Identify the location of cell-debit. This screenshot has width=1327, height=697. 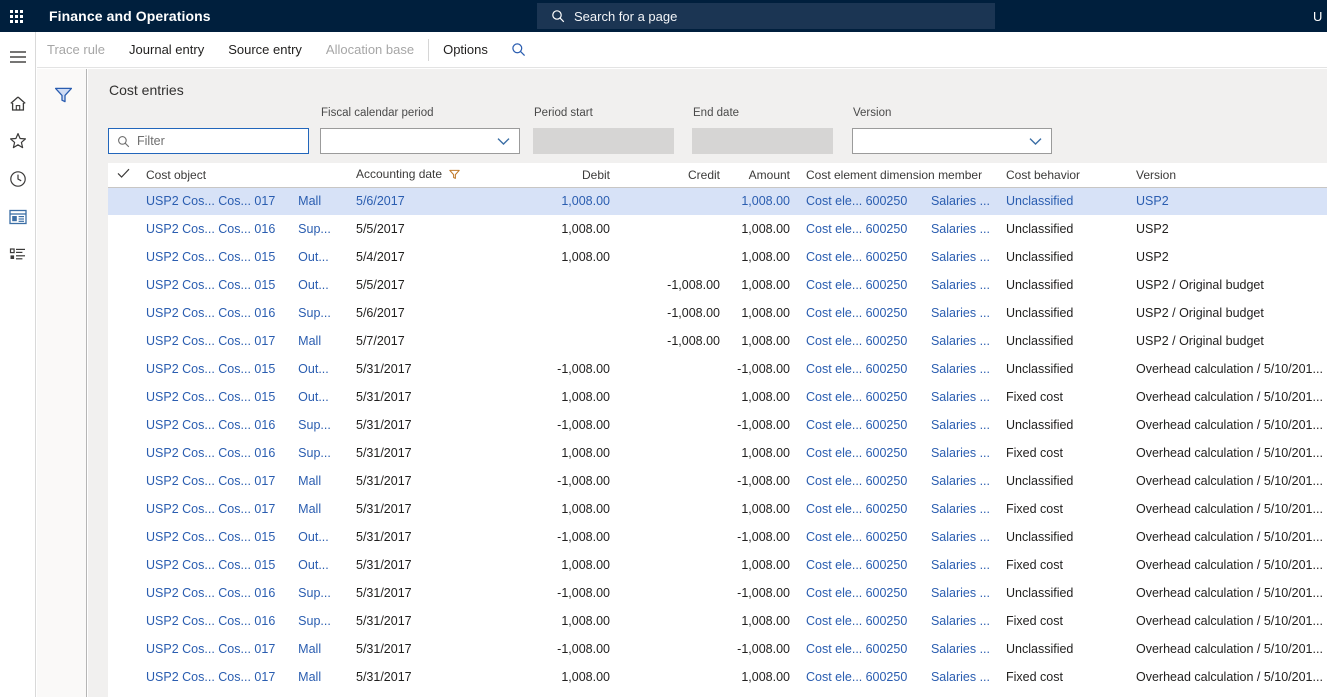
(563, 341).